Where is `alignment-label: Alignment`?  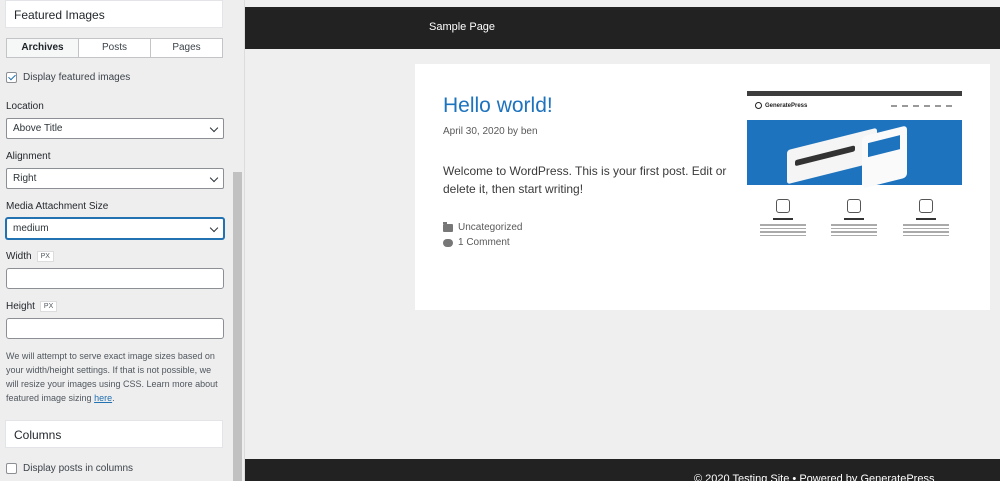
alignment-label: Alignment is located at coordinates (28, 156).